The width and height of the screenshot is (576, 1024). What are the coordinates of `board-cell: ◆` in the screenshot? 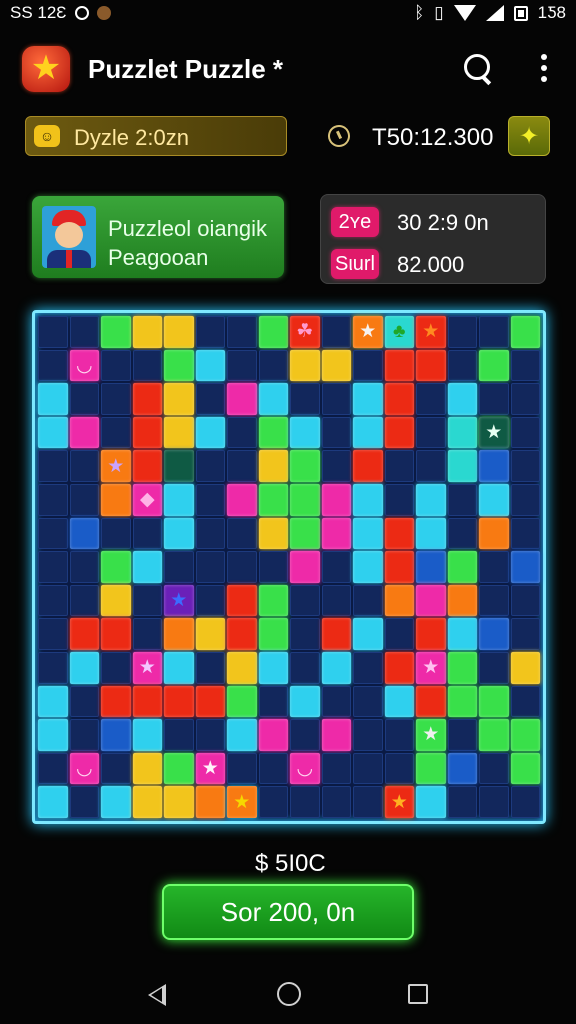 It's located at (147, 500).